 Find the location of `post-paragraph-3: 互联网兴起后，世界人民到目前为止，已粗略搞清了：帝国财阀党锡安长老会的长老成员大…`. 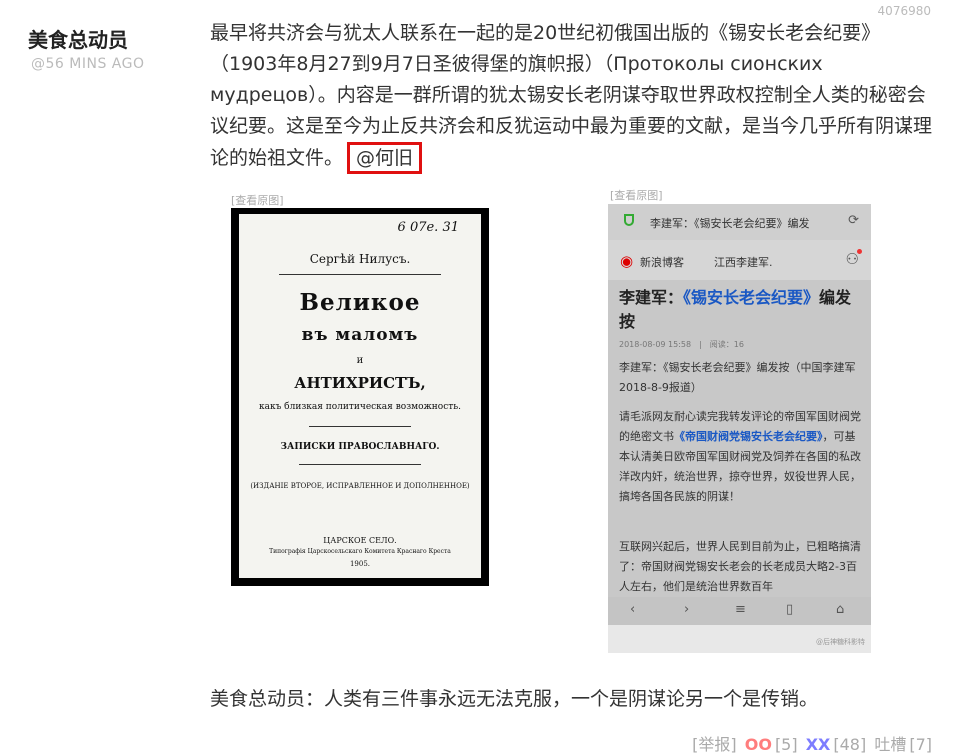

post-paragraph-3: 互联网兴起后，世界人民到目前为止，已粗略搞清了：帝国财阀党锡安长老会的长老成员大… is located at coordinates (740, 566).